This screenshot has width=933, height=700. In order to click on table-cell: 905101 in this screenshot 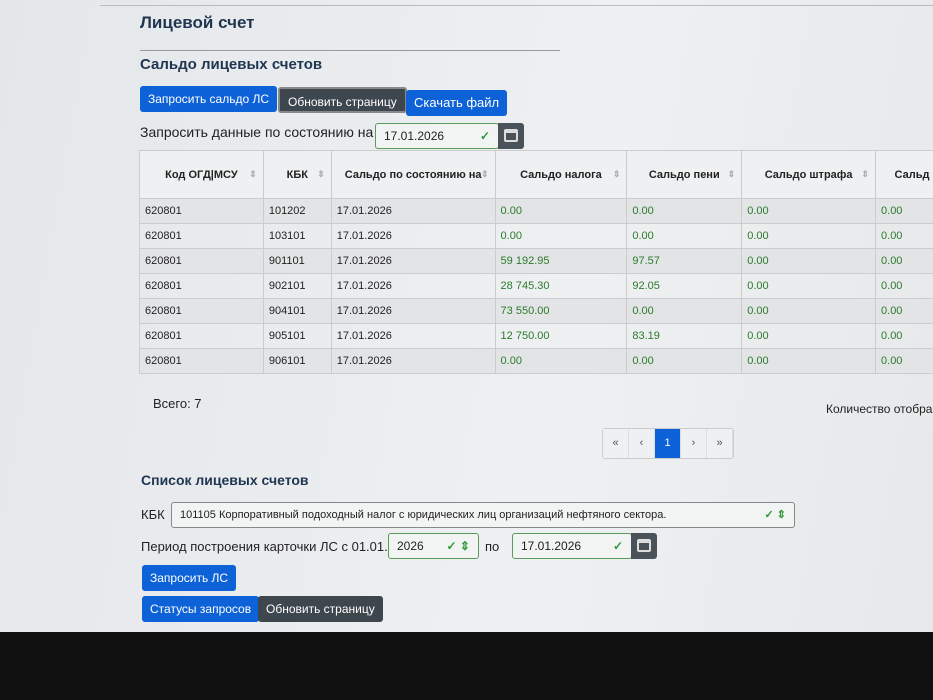, I will do `click(297, 336)`.